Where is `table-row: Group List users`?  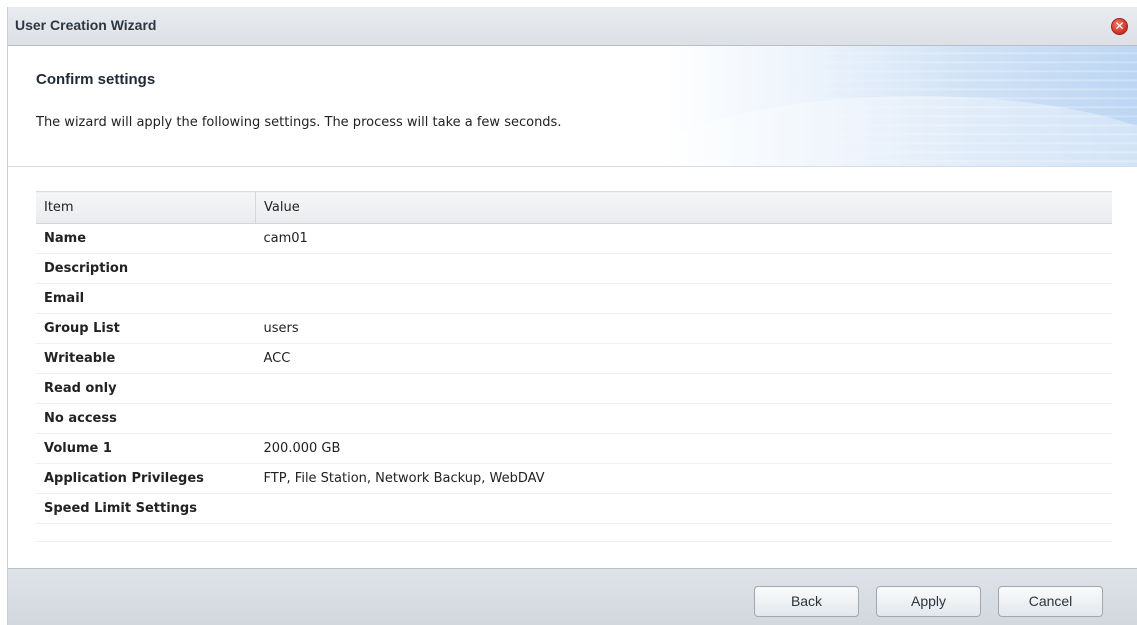
table-row: Group List users is located at coordinates (574, 328).